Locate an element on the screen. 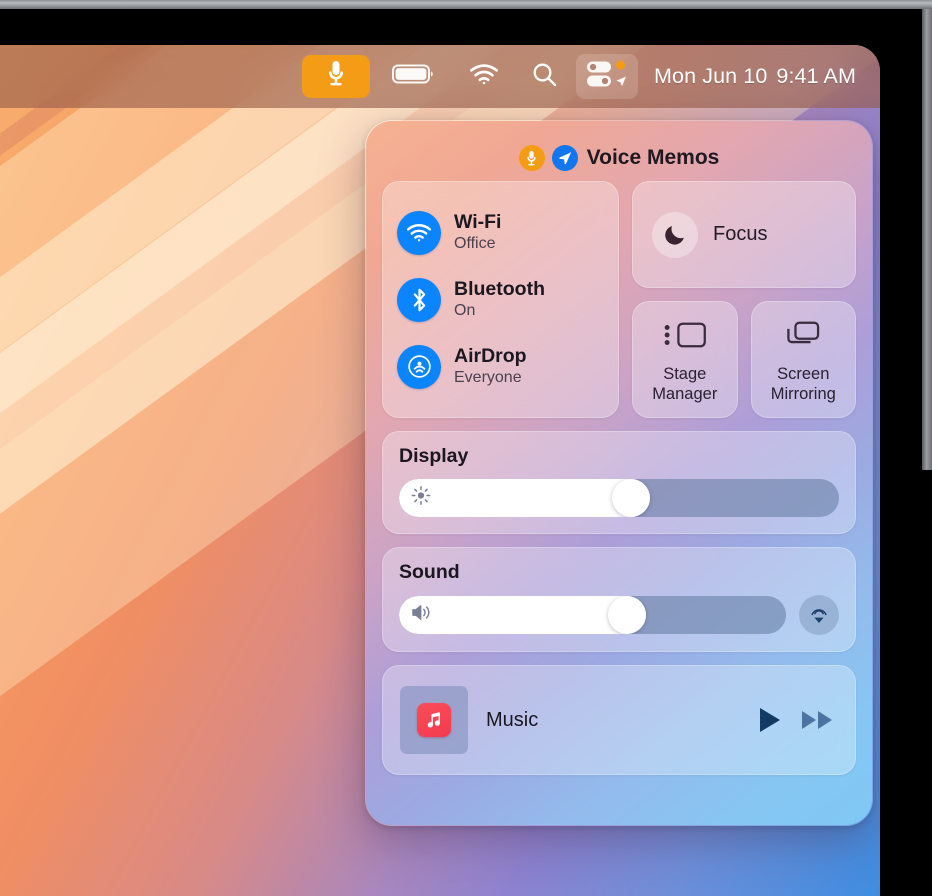  brightness-icon is located at coordinates (421, 498).